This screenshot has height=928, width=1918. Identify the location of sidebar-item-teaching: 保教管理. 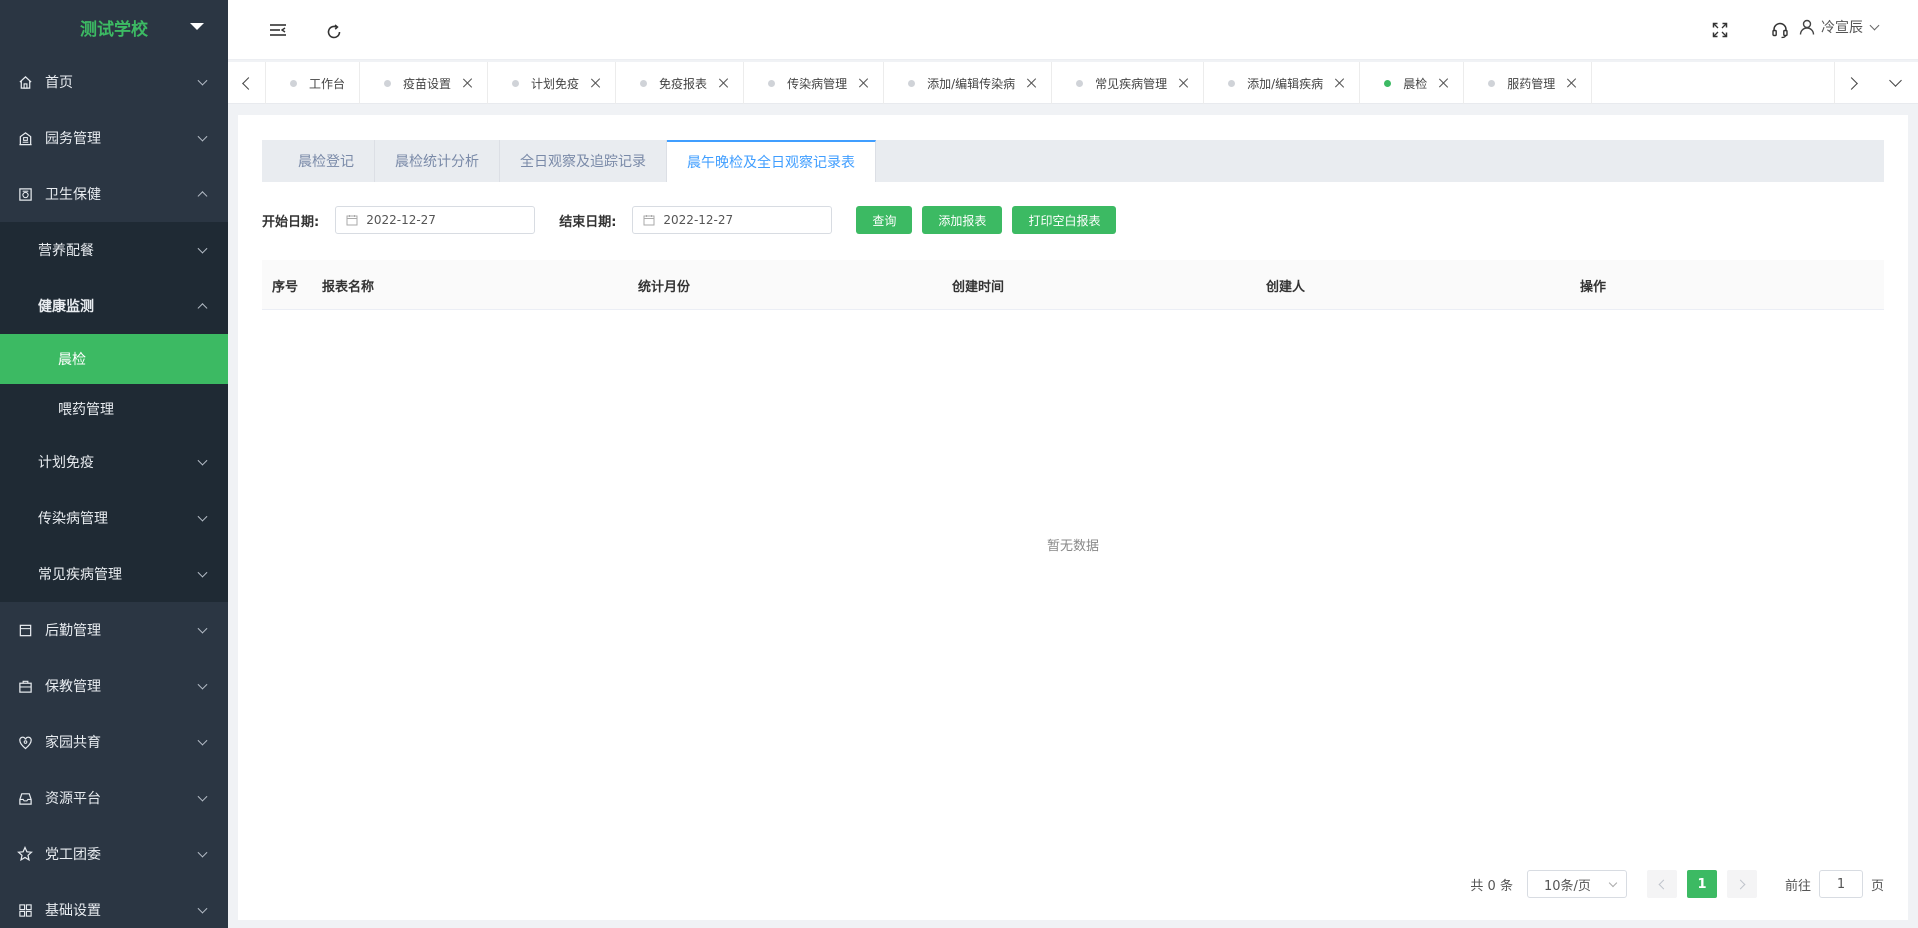
(114, 686).